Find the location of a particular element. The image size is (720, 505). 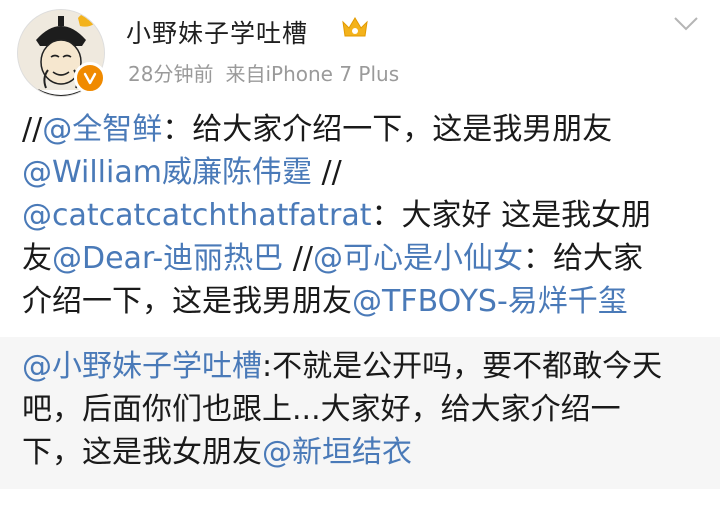

mention-link: @TFBOYS-易烊千玺 is located at coordinates (490, 301).